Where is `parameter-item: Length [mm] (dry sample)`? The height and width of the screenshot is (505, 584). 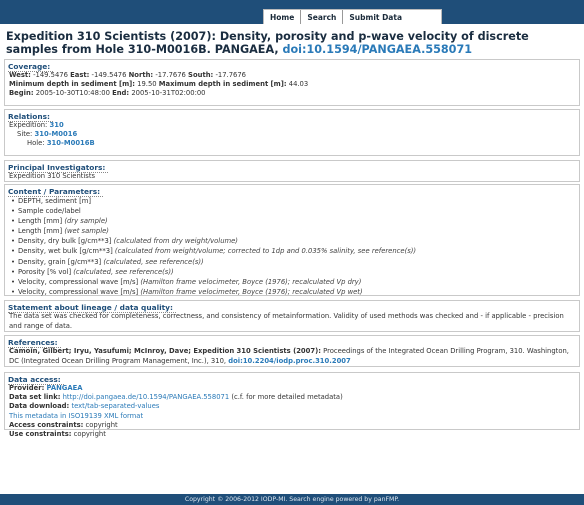
parameter-item: Length [mm] (dry sample) is located at coordinates (295, 221).